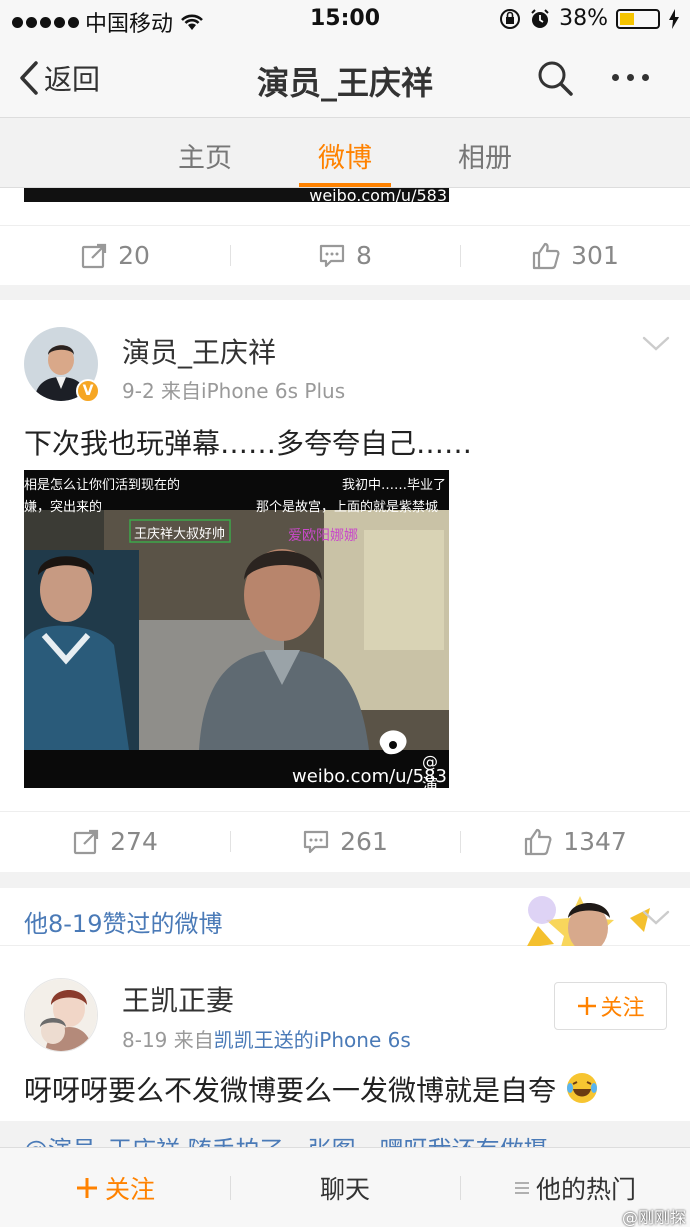 The image size is (690, 1227). What do you see at coordinates (485, 155) in the screenshot?
I see `tab-album: 相册` at bounding box center [485, 155].